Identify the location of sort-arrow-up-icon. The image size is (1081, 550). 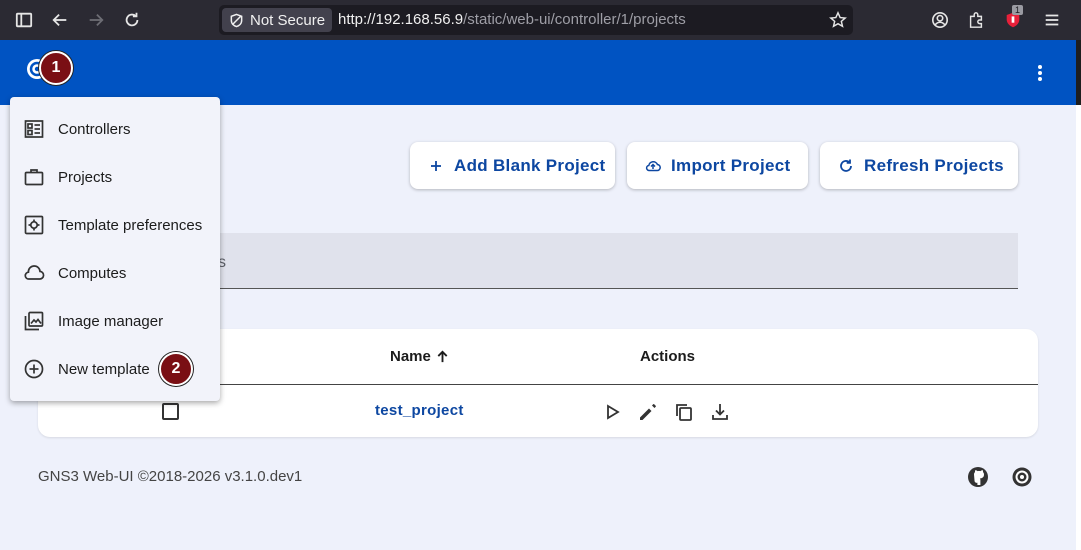
(442, 356).